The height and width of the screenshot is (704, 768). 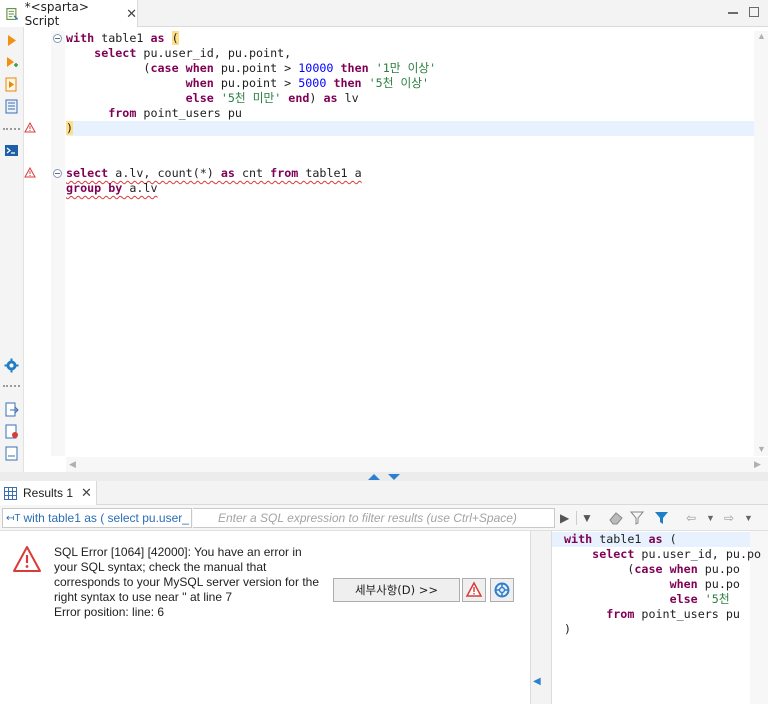 I want to click on code-token: lv, so click(x=348, y=98).